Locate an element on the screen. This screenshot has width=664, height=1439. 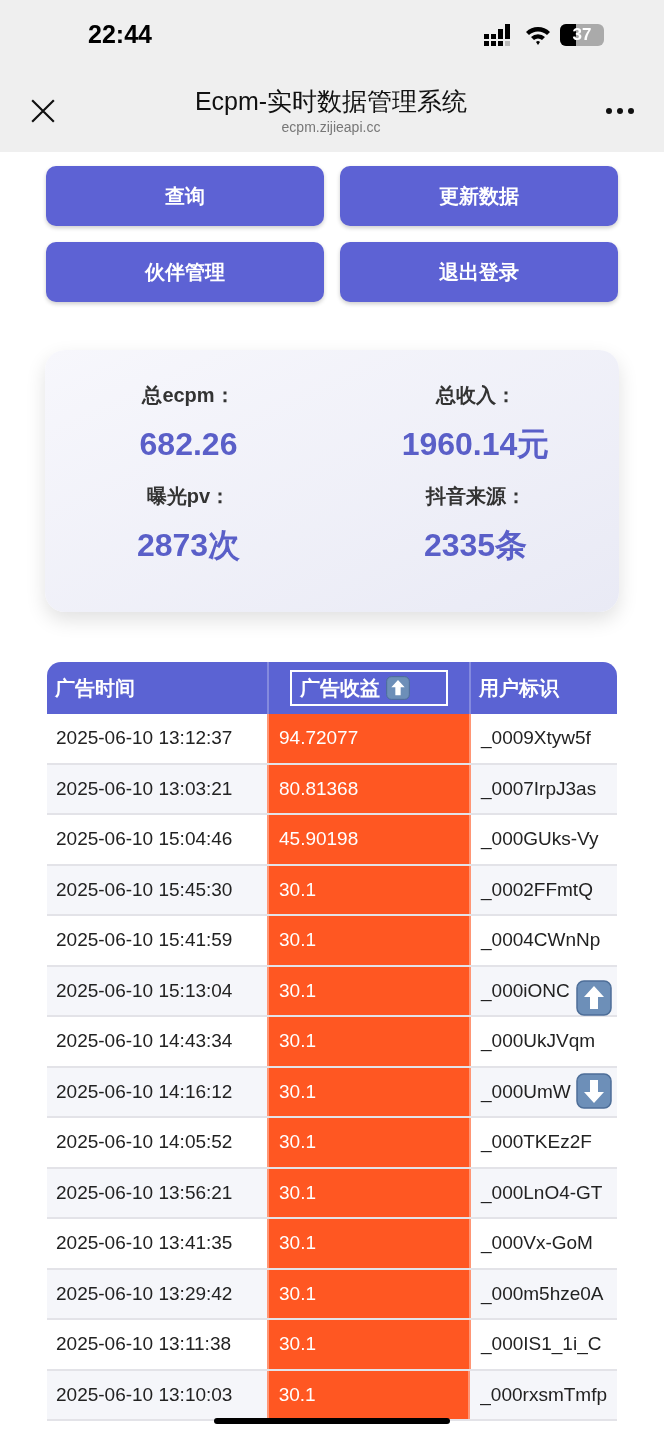
user-cell-text: _0002FFmtQ is located at coordinates (537, 890).